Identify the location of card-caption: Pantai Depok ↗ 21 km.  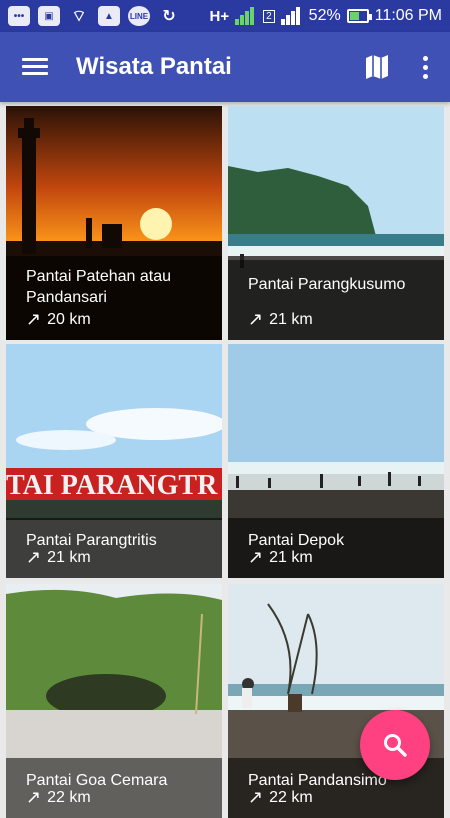
(336, 548).